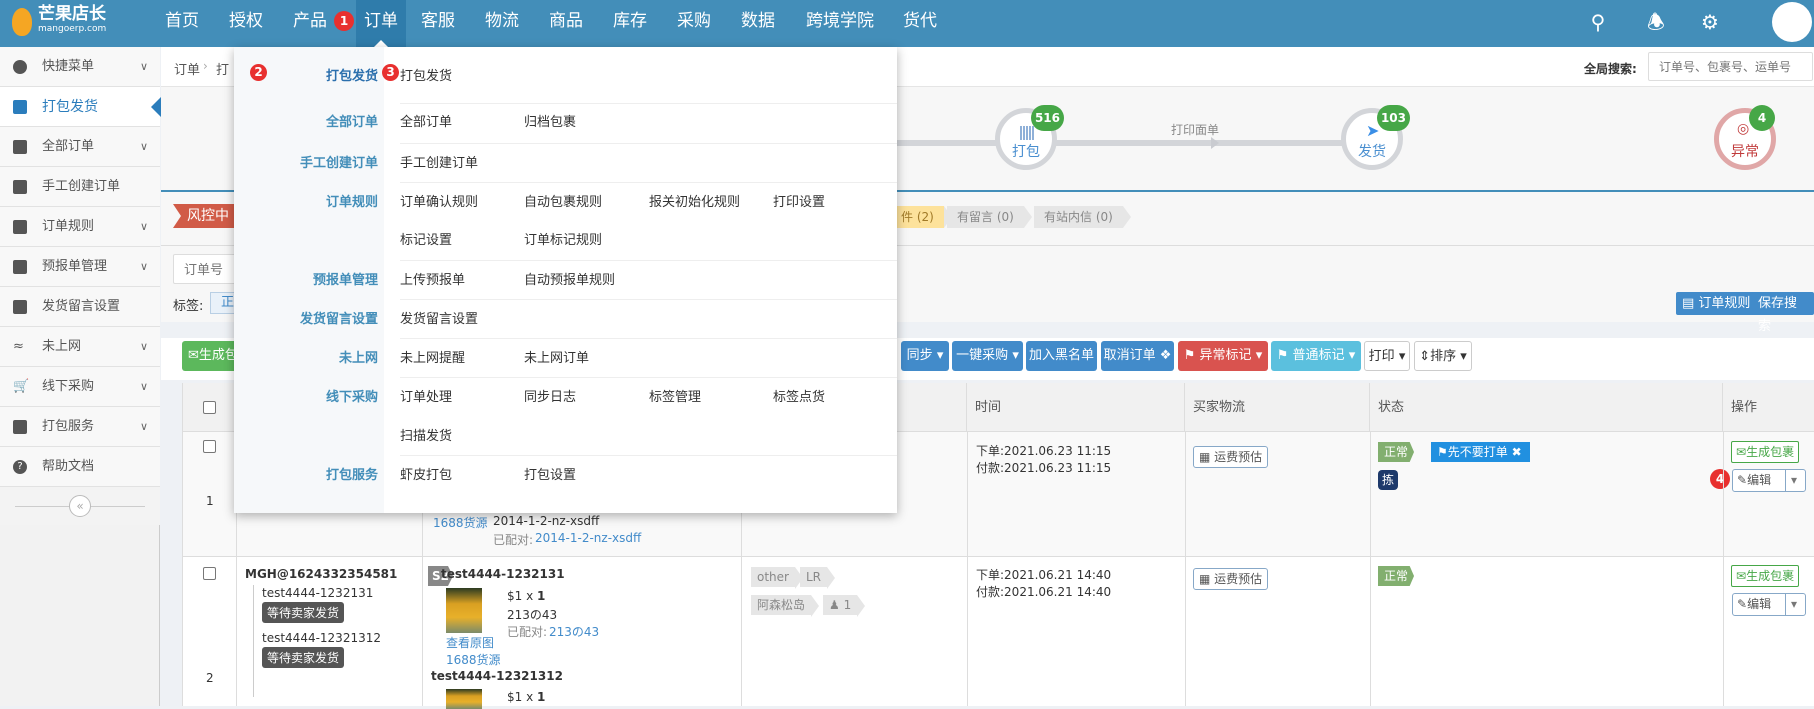  Describe the element at coordinates (80, 427) in the screenshot. I see `sidebar-item-pack-service: 打包服务 ∨` at that location.